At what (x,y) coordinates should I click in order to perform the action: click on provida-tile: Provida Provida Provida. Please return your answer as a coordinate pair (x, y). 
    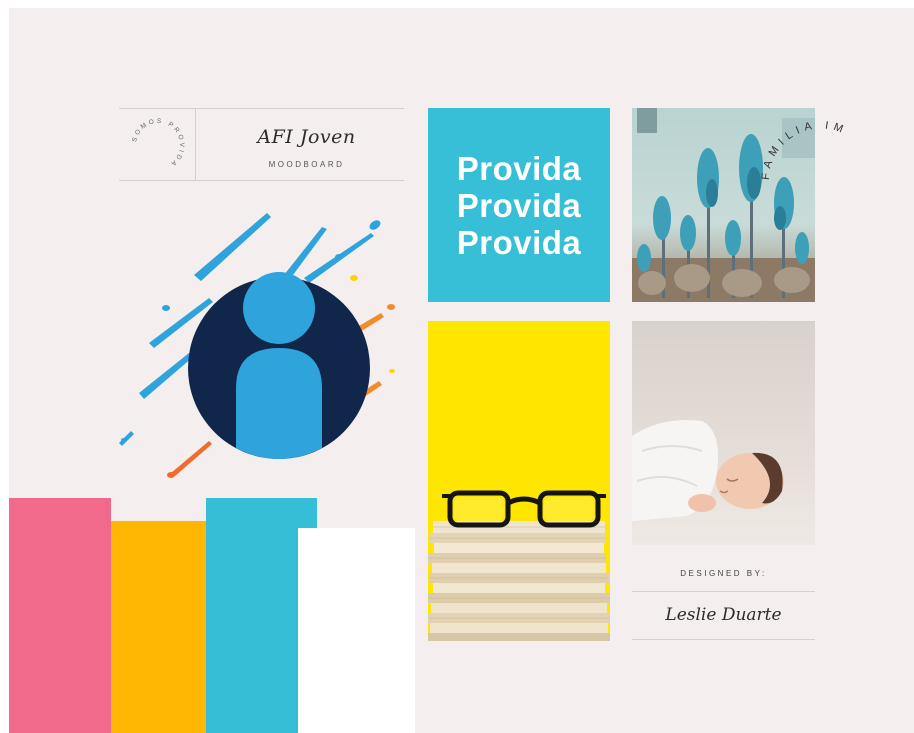
    Looking at the image, I should click on (519, 205).